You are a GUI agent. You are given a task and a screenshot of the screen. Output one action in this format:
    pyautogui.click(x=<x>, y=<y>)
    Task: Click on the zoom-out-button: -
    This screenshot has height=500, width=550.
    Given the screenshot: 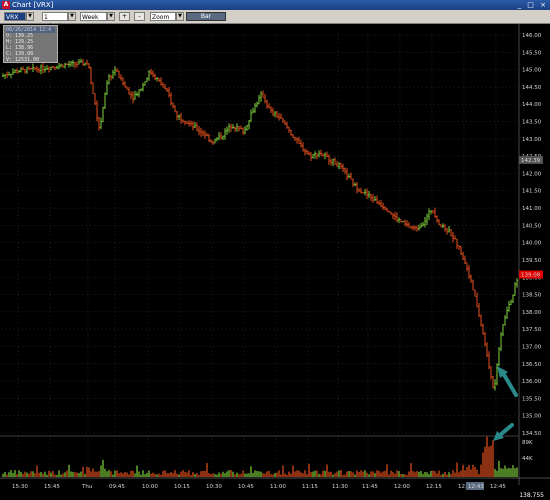 What is the action you would take?
    pyautogui.click(x=139, y=16)
    